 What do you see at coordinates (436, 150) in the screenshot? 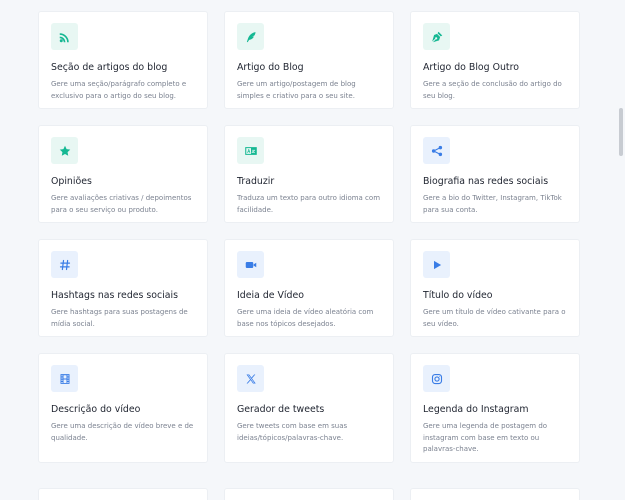
I see `share-icon` at bounding box center [436, 150].